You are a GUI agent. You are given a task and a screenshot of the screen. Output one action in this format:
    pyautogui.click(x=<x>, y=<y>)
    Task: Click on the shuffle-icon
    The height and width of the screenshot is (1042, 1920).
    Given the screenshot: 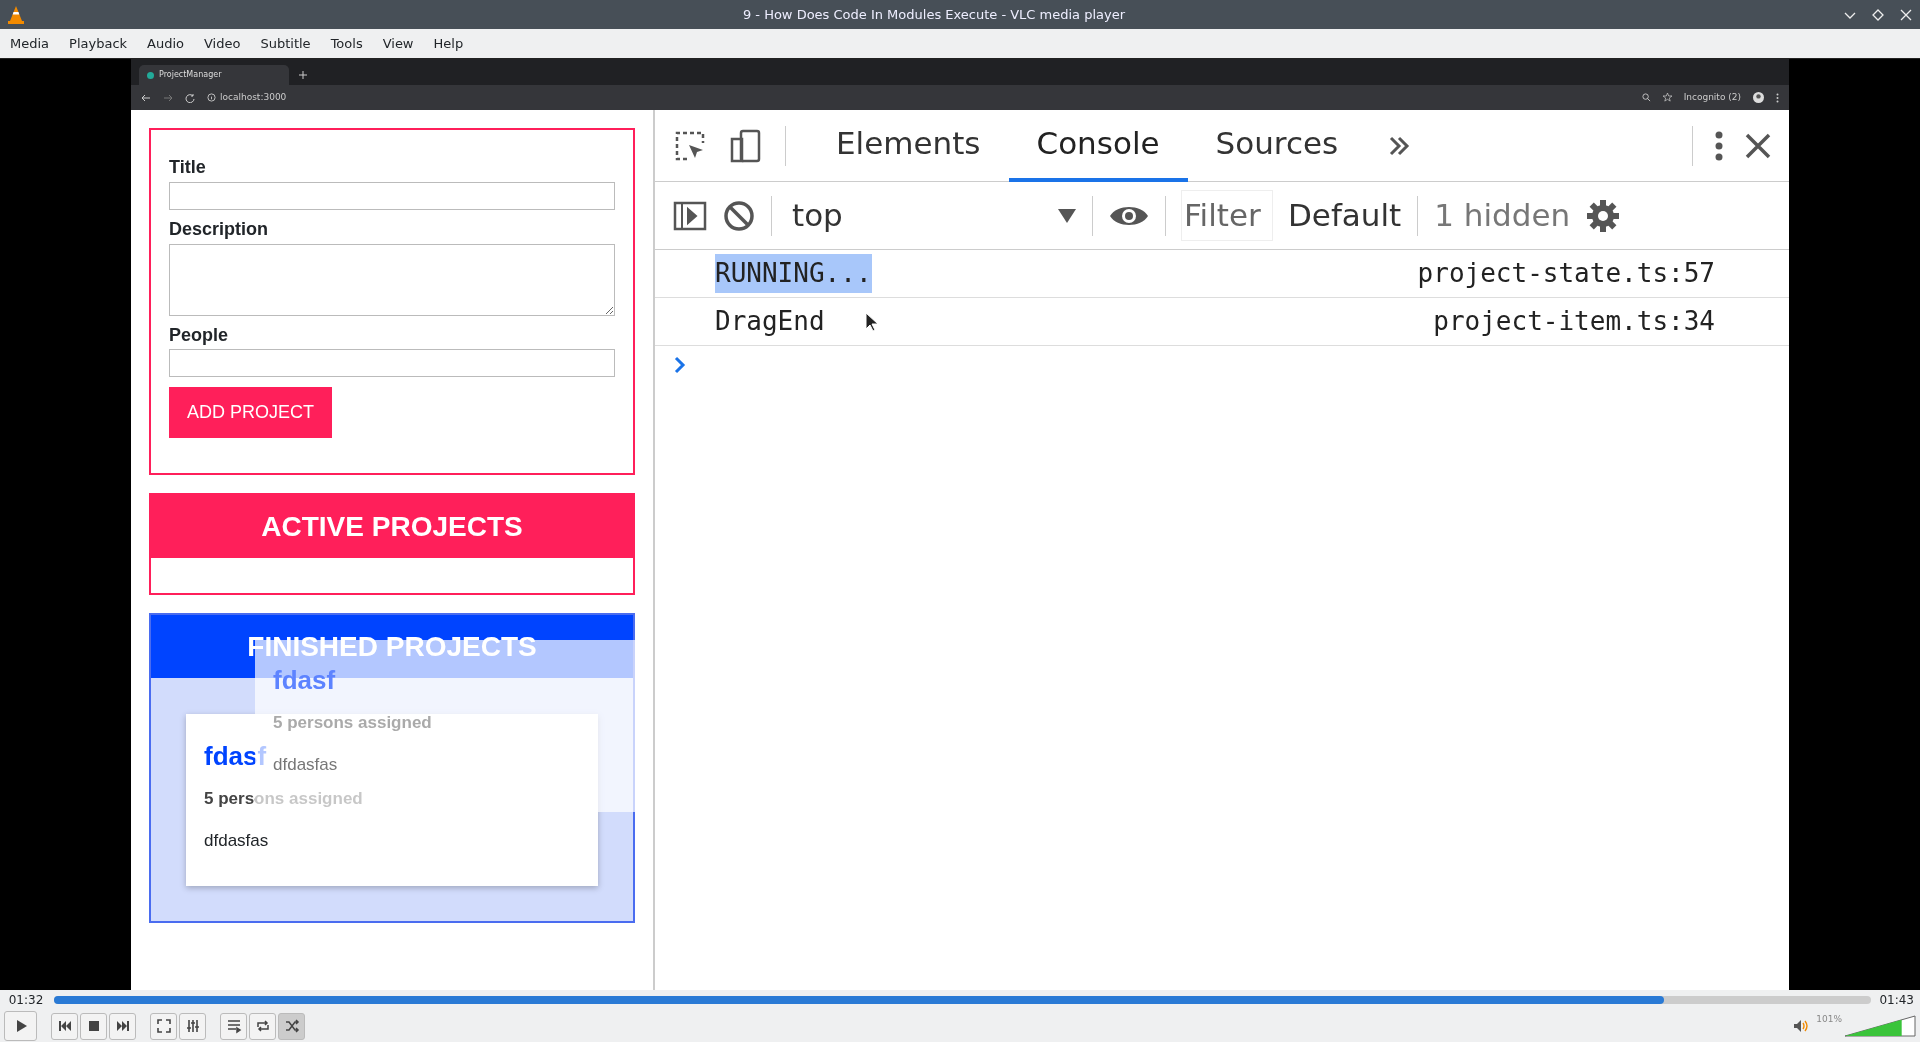 What is the action you would take?
    pyautogui.click(x=291, y=1026)
    